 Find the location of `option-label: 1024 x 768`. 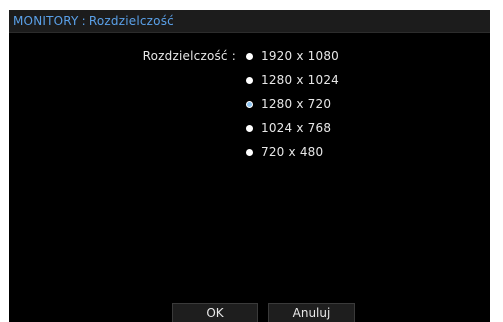

option-label: 1024 x 768 is located at coordinates (296, 128).